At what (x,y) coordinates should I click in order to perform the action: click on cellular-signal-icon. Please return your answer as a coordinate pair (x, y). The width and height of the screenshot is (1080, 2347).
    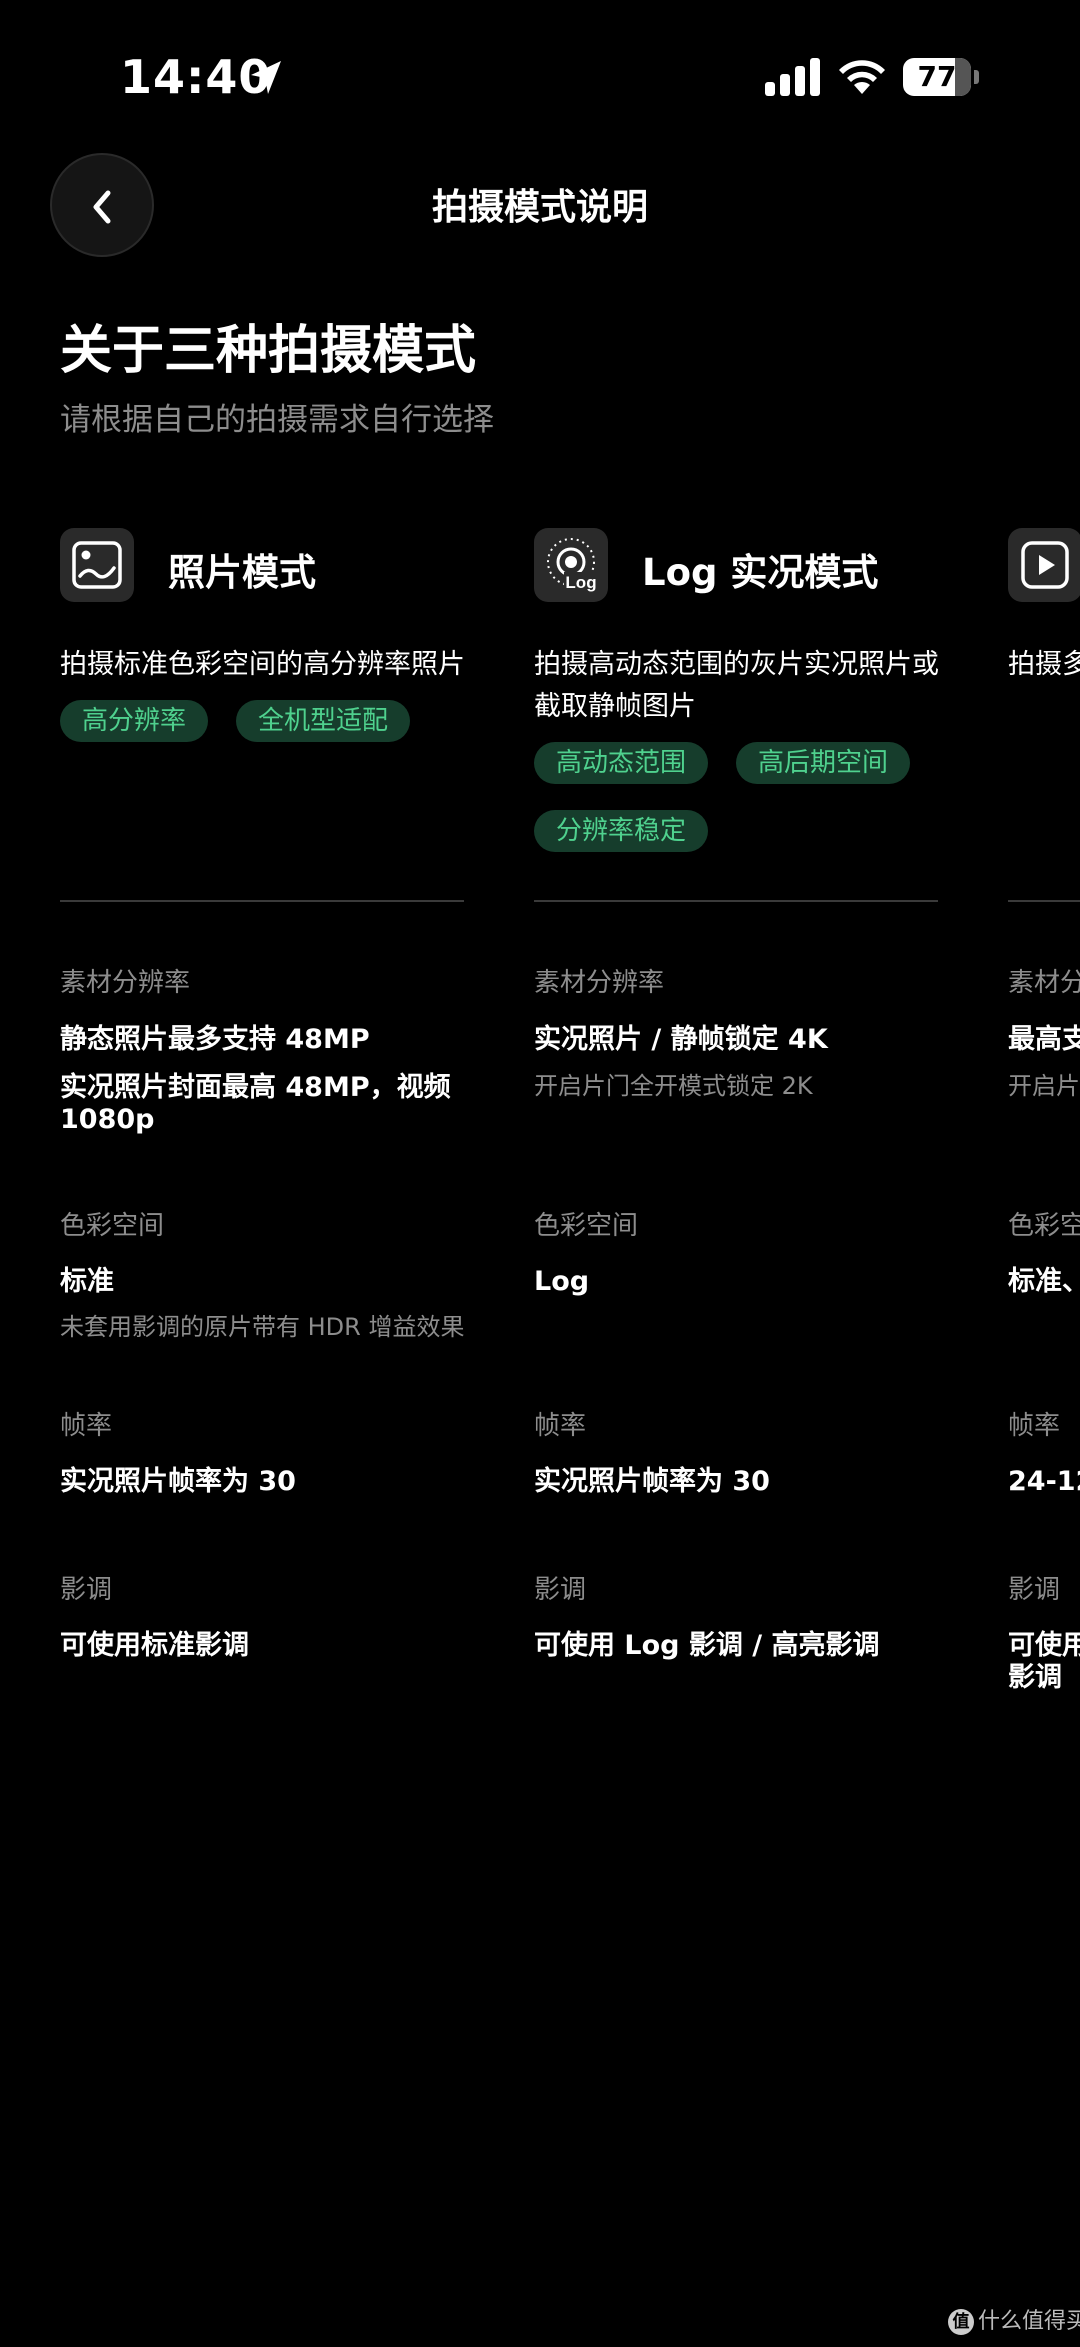
    Looking at the image, I should click on (792, 77).